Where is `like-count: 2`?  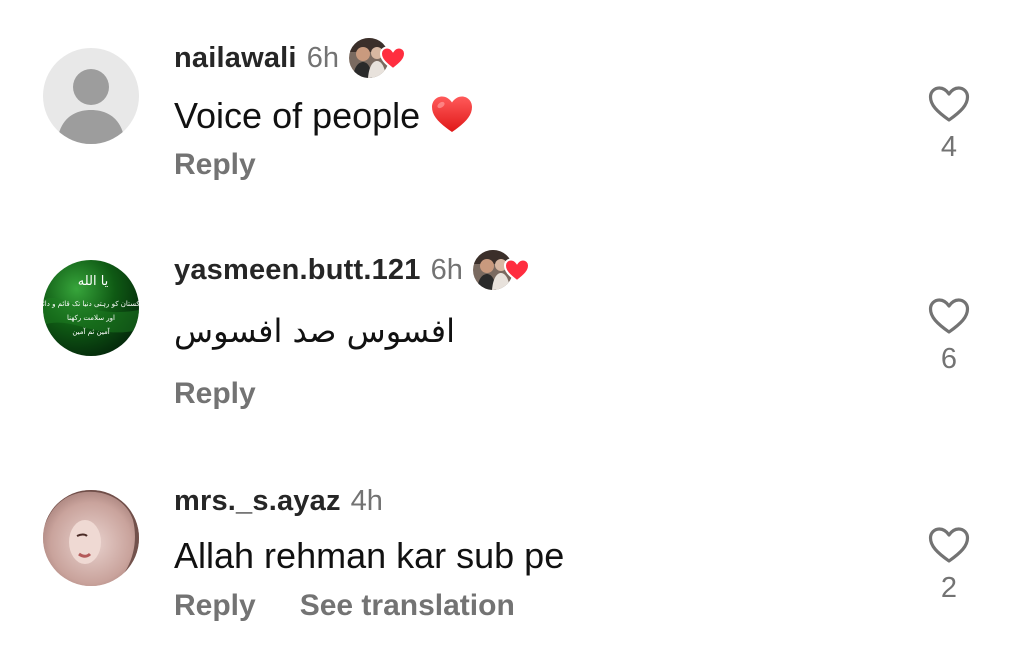
like-count: 2 is located at coordinates (949, 588).